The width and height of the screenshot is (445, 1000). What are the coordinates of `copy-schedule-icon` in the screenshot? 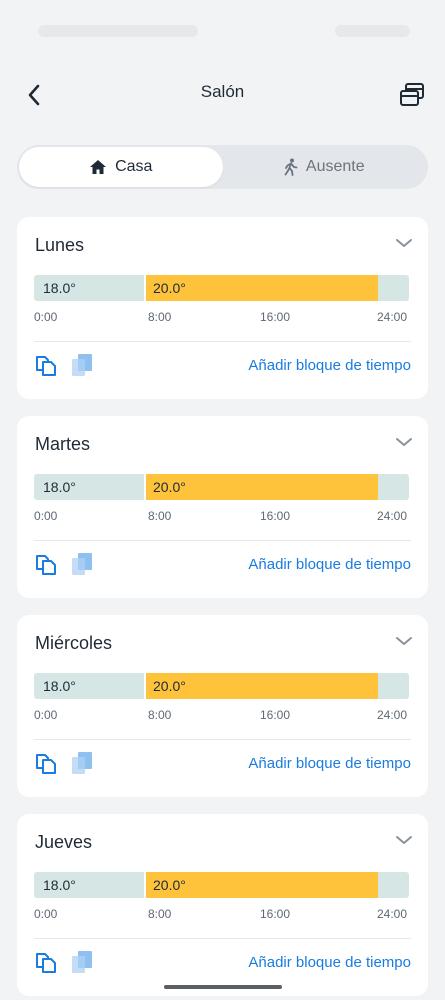 It's located at (412, 94).